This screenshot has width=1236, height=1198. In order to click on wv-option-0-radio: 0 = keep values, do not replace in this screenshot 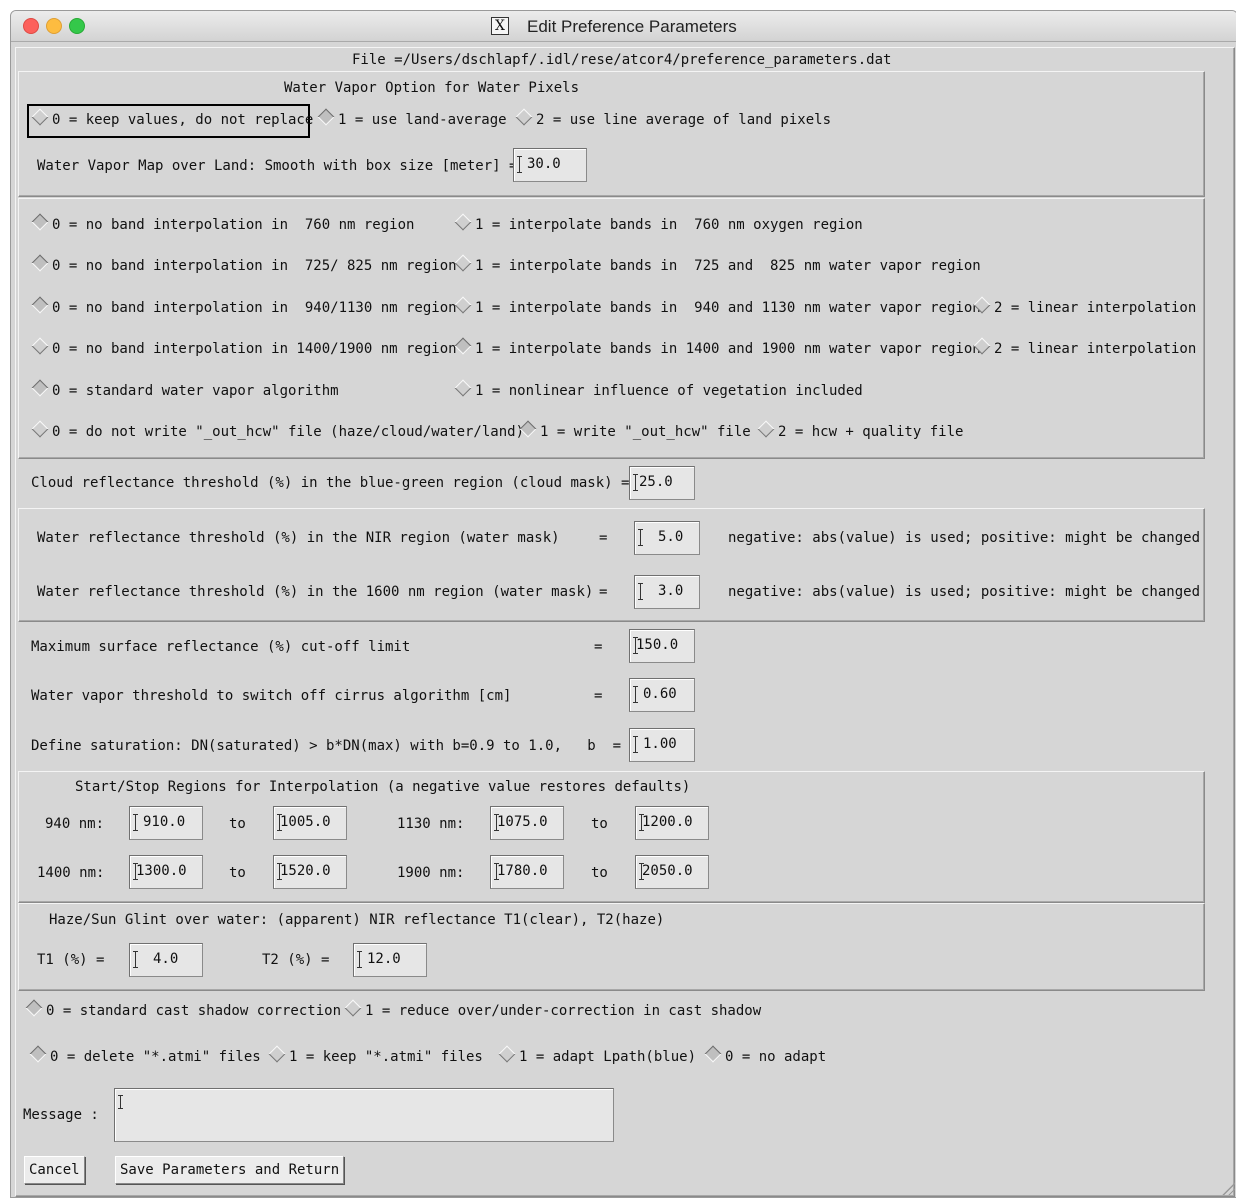, I will do `click(172, 118)`.